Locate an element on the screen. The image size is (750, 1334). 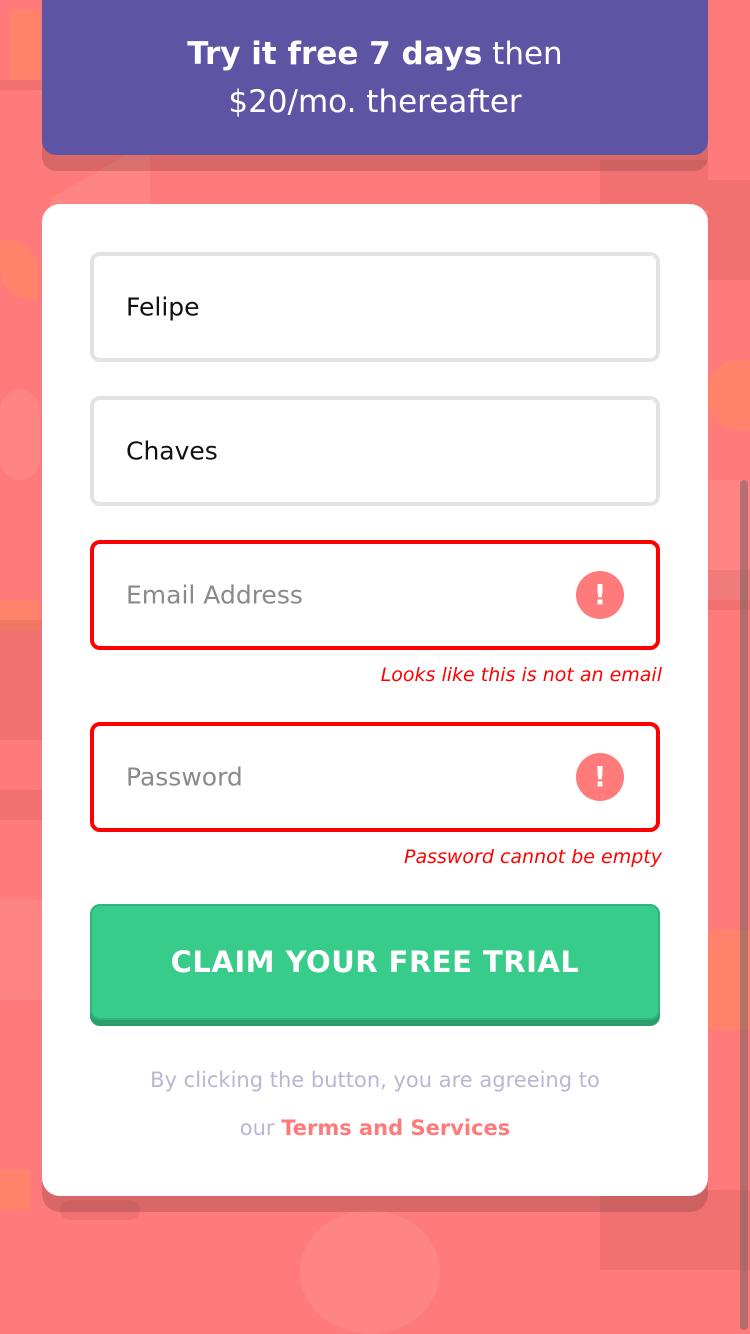
offer-then-text: then is located at coordinates (522, 54).